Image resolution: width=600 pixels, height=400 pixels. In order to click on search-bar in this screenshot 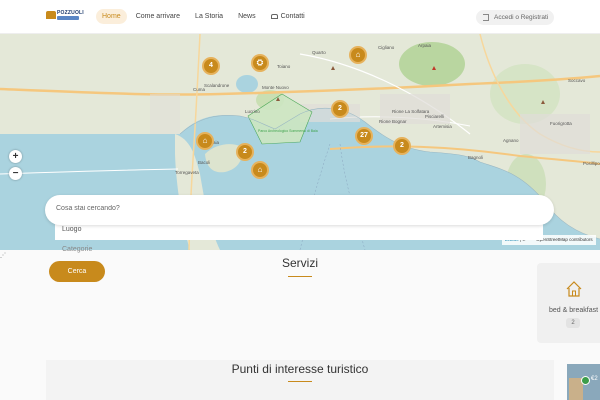, I will do `click(299, 210)`.